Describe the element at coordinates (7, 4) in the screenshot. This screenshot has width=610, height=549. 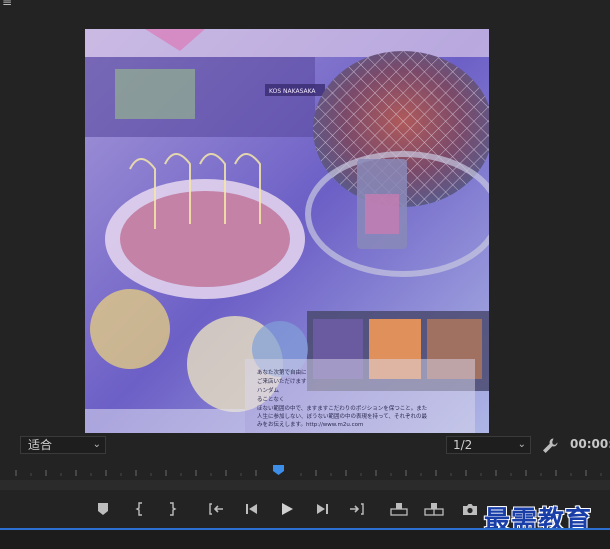
I see `panel-menu-icon: ≡` at that location.